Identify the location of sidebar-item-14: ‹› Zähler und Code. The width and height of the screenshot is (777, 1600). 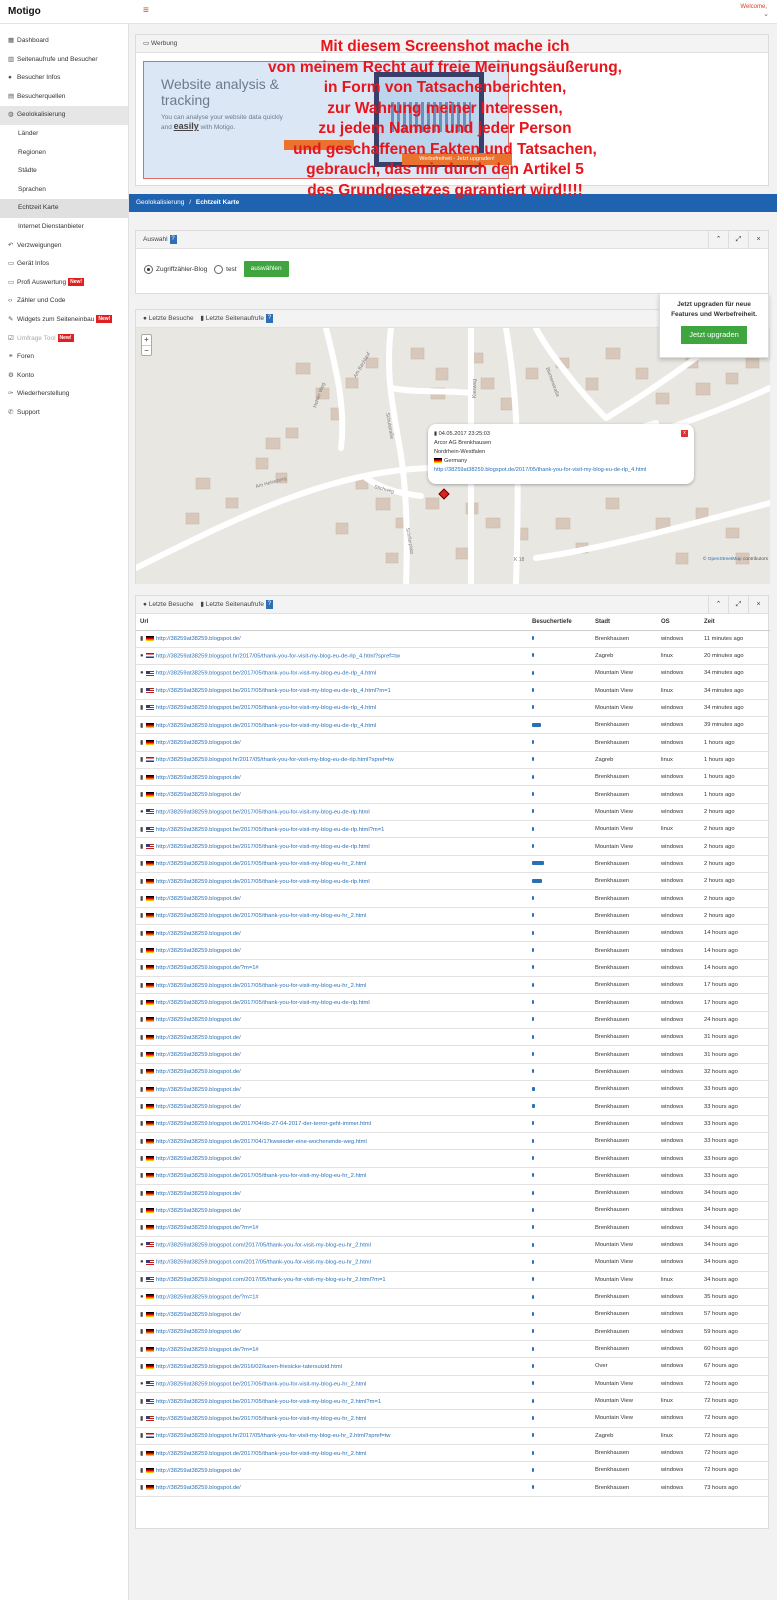
(64, 301).